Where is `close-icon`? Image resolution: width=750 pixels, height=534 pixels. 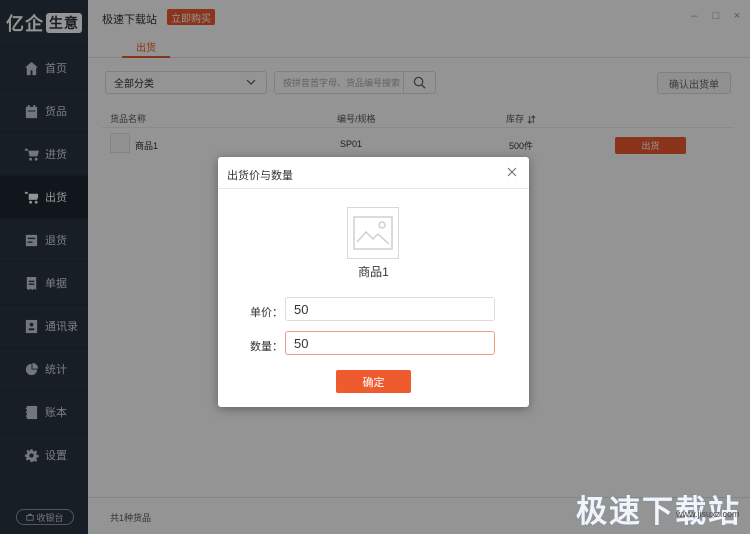
close-icon is located at coordinates (512, 172).